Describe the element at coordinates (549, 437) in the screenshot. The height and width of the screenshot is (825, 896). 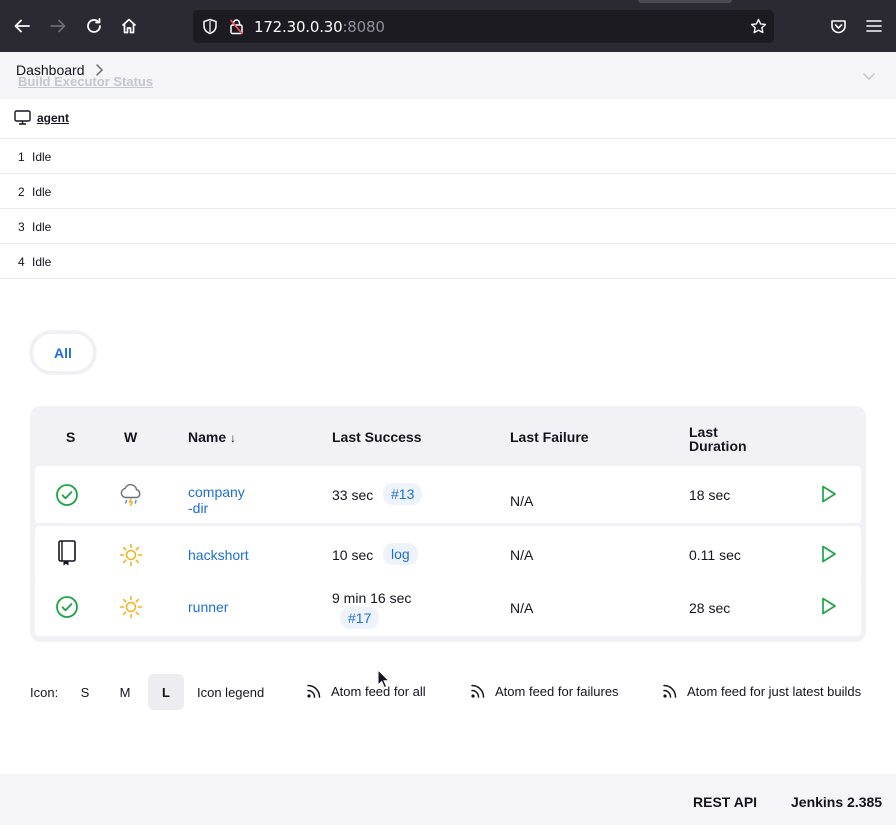
I see `header-last-failure: Last Failure` at that location.